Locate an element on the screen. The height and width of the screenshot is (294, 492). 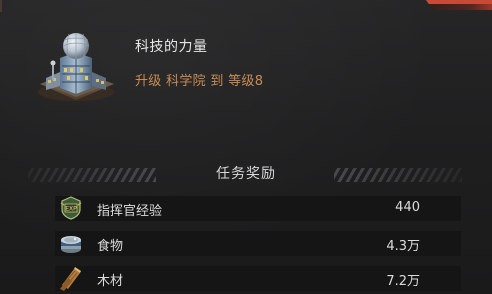
reward-row-food: 食物 4.3万 is located at coordinates (258, 243).